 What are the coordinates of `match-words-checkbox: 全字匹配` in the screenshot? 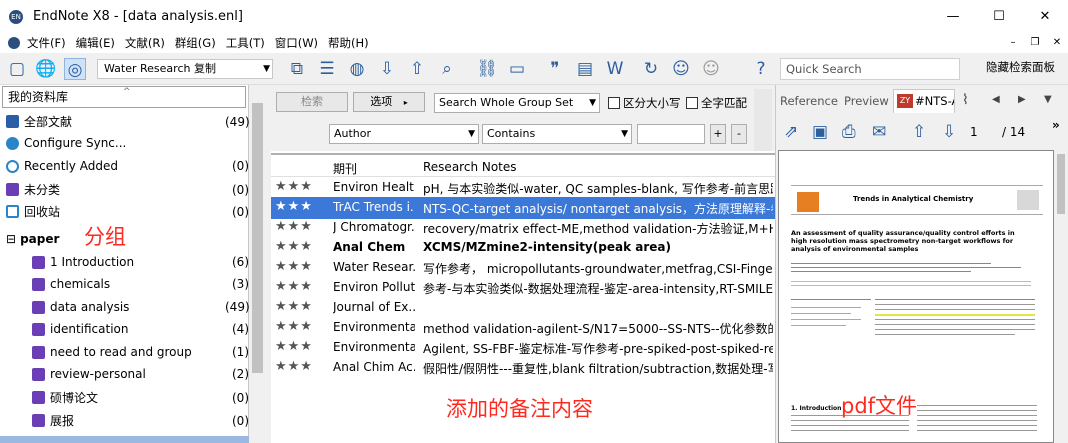 It's located at (716, 103).